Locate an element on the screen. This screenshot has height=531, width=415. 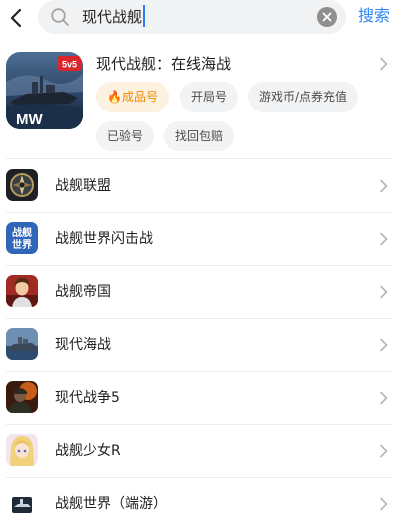
compass-badge-icon is located at coordinates (22, 185).